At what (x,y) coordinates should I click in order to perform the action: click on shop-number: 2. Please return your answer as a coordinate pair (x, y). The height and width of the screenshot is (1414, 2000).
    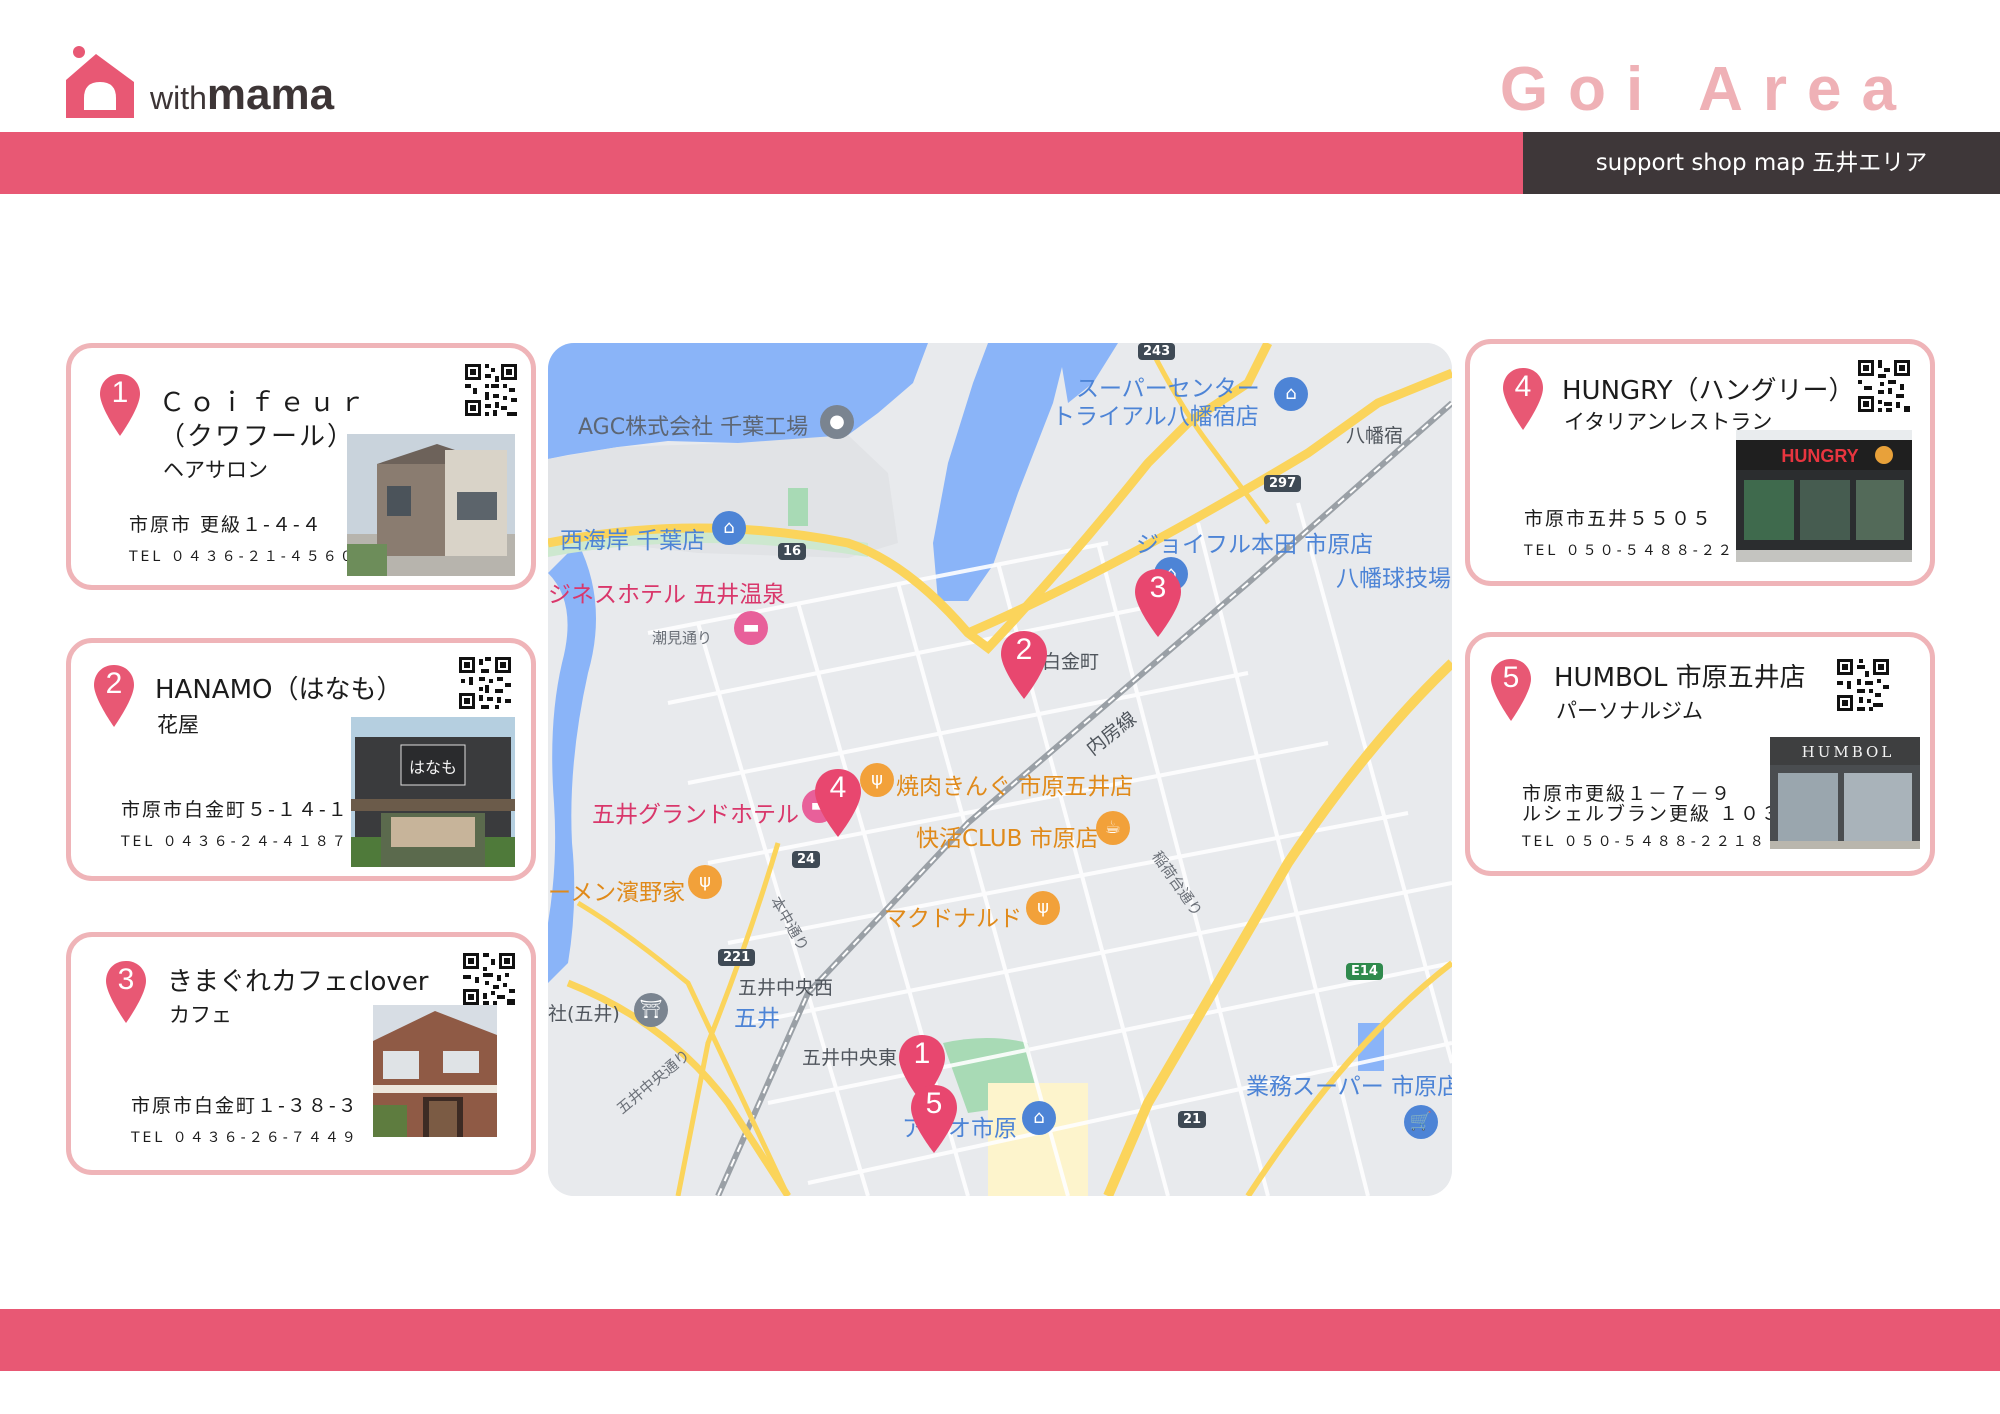
    Looking at the image, I should click on (114, 683).